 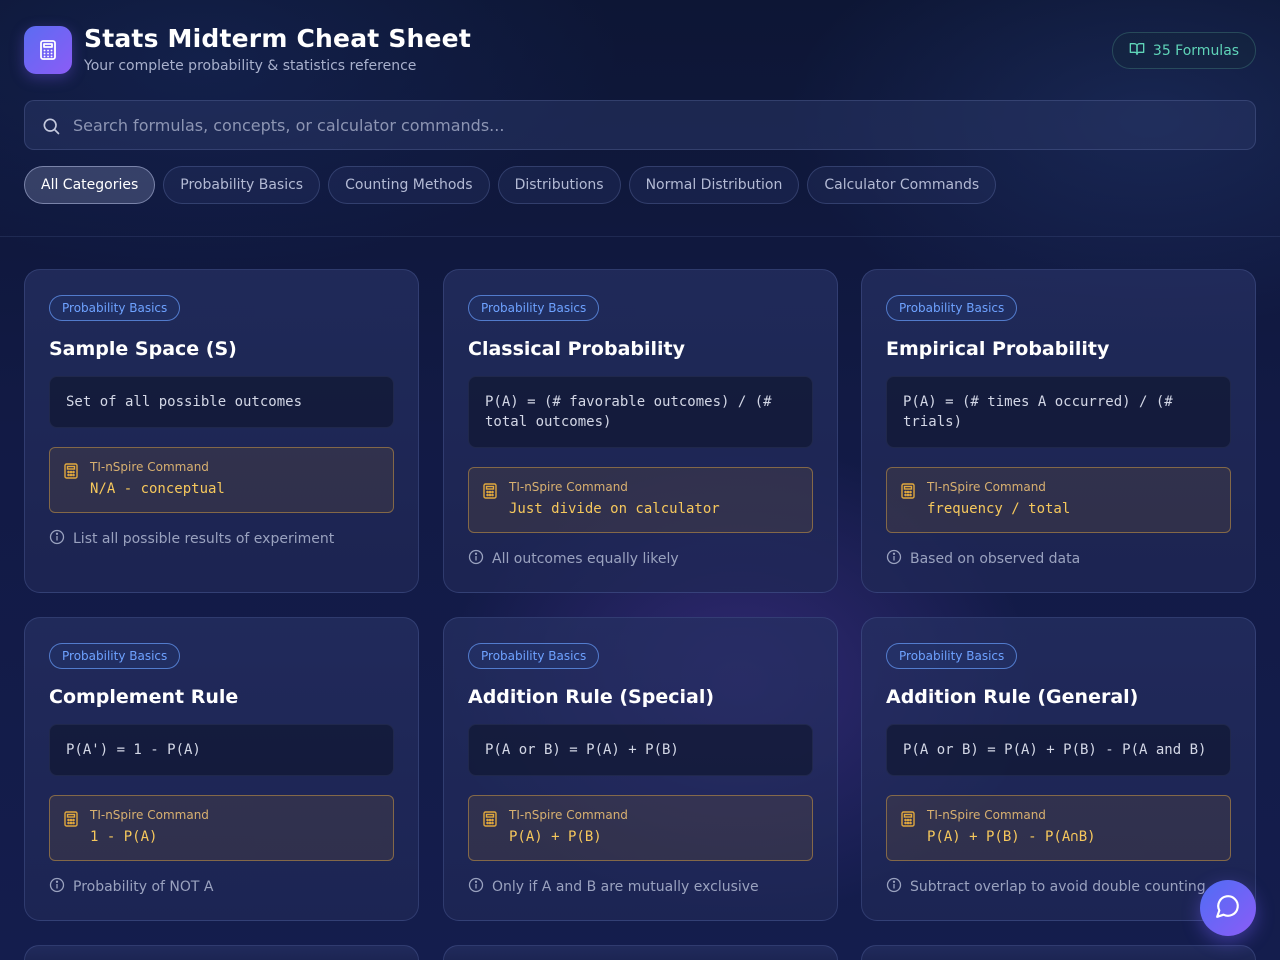 I want to click on formula-note: Probability of NOT A, so click(x=131, y=887).